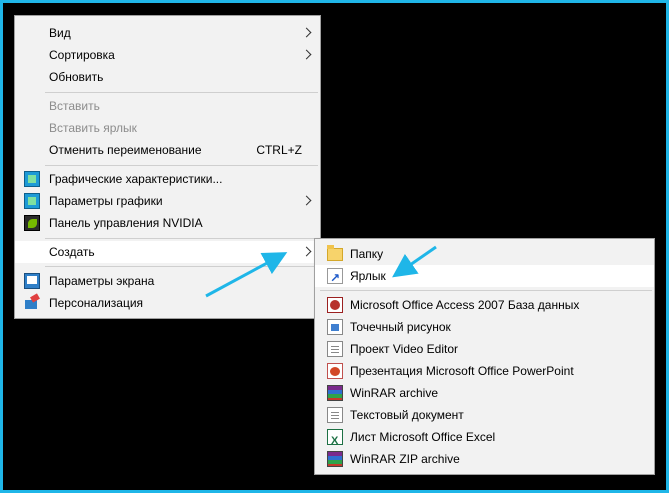 The image size is (669, 493). I want to click on arrow-to-create, so click(246, 275).